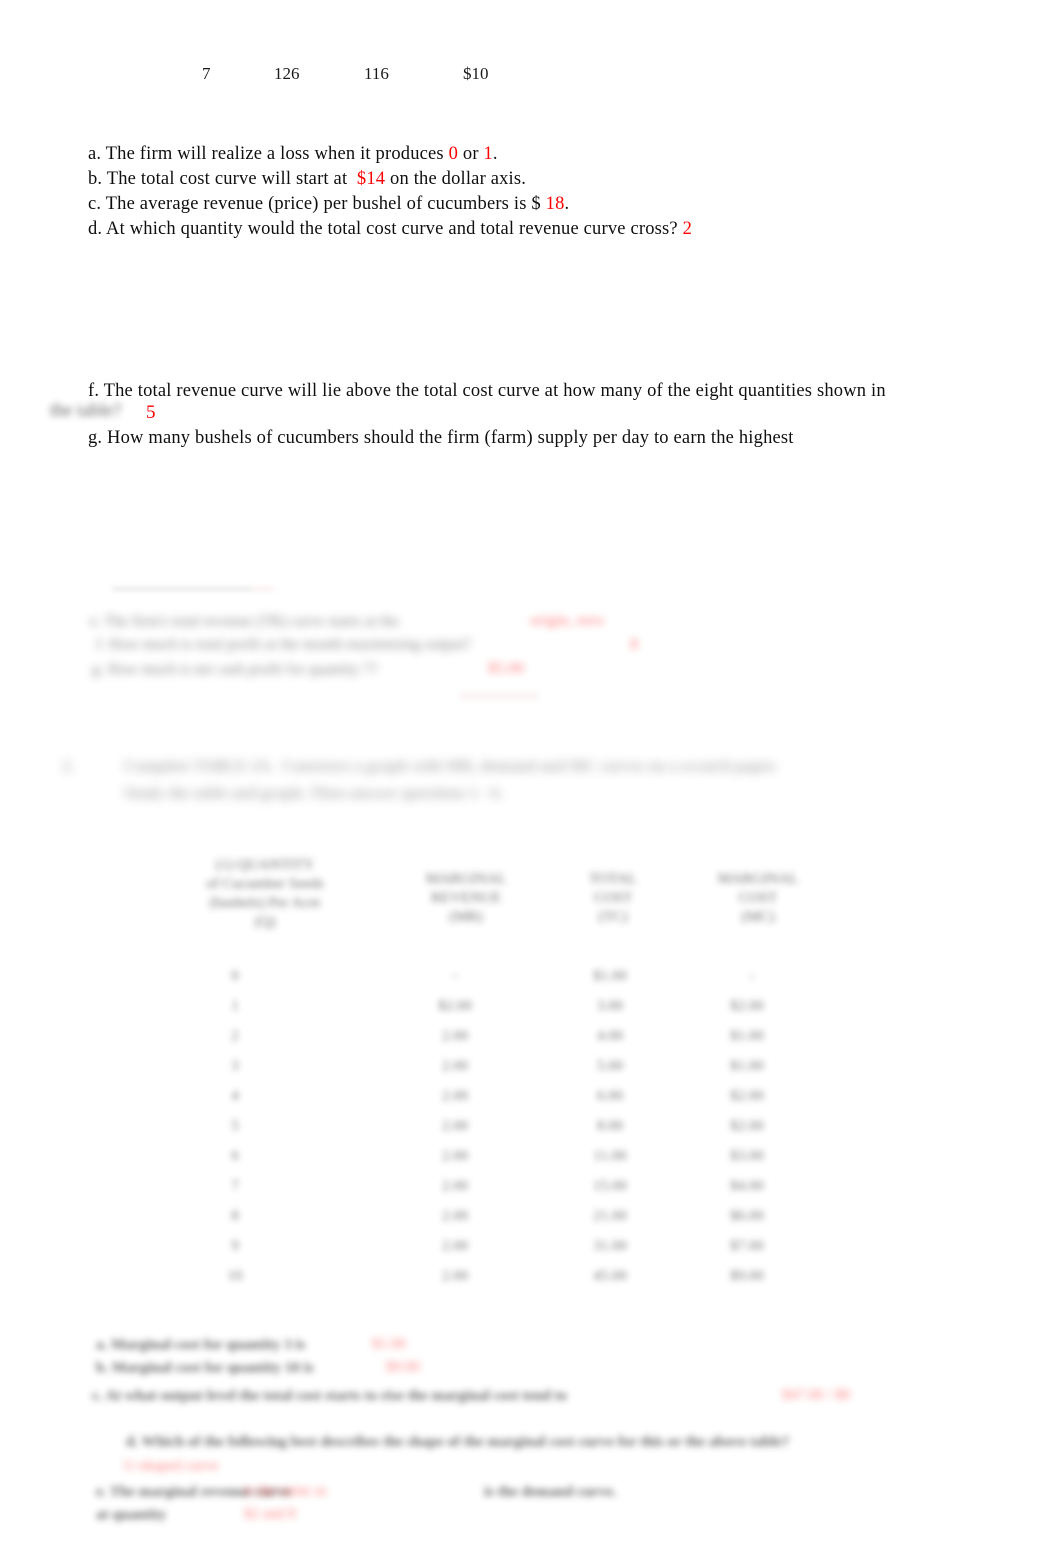  What do you see at coordinates (235, 976) in the screenshot?
I see `table-row: 0` at bounding box center [235, 976].